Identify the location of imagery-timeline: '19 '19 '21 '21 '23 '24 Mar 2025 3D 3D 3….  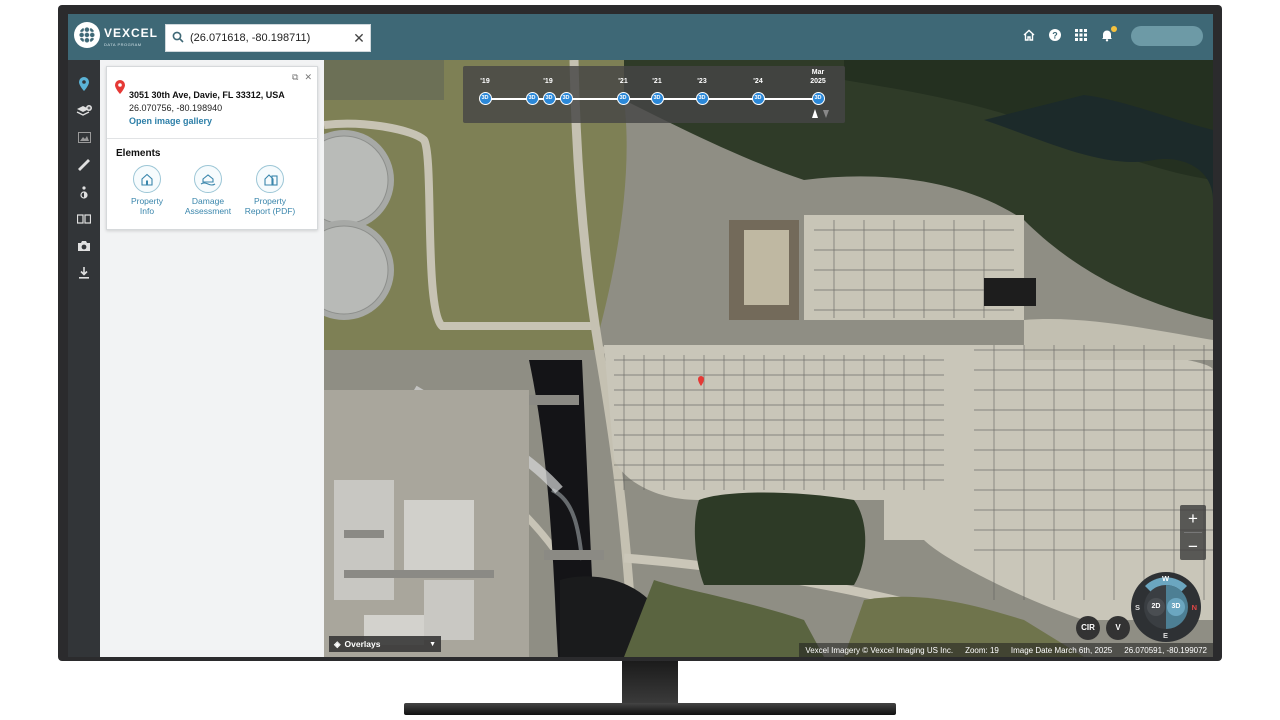
(654, 94).